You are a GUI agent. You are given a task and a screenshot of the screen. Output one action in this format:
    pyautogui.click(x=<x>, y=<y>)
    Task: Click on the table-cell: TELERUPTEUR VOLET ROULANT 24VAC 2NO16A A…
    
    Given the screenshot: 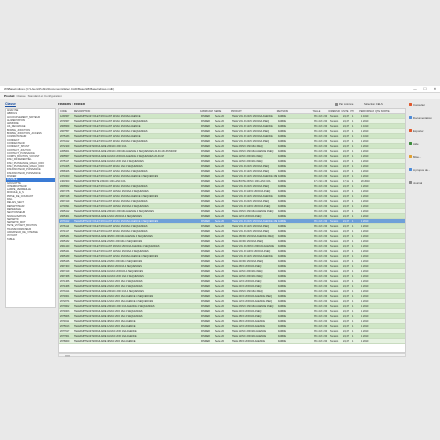 What is the action you would take?
    pyautogui.click(x=116, y=221)
    